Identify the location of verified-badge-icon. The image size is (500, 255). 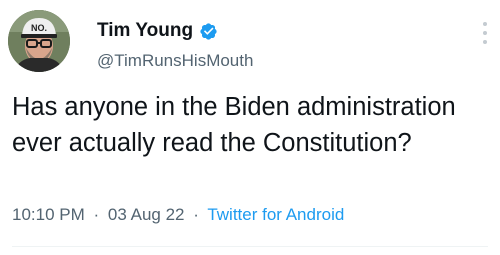
(208, 31).